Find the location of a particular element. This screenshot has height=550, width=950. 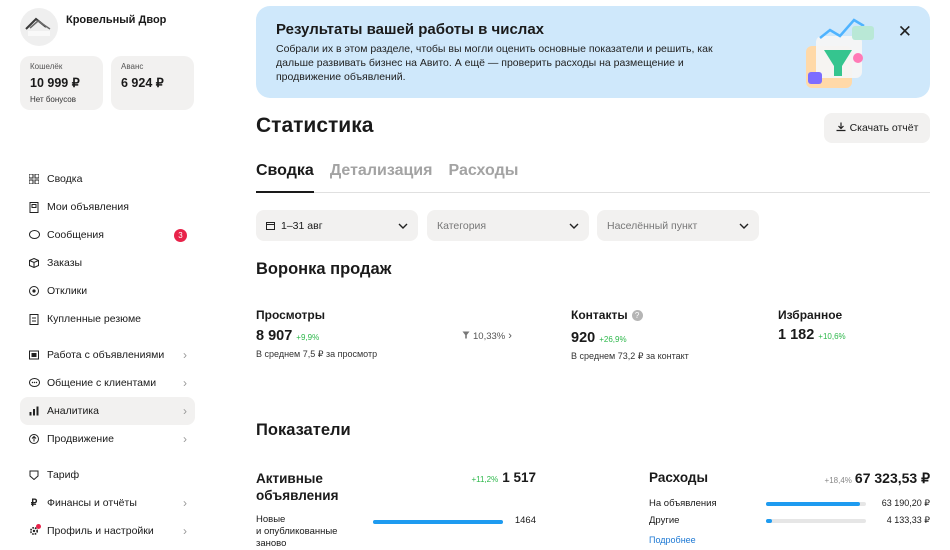

tab-details: Детализация is located at coordinates (381, 176).